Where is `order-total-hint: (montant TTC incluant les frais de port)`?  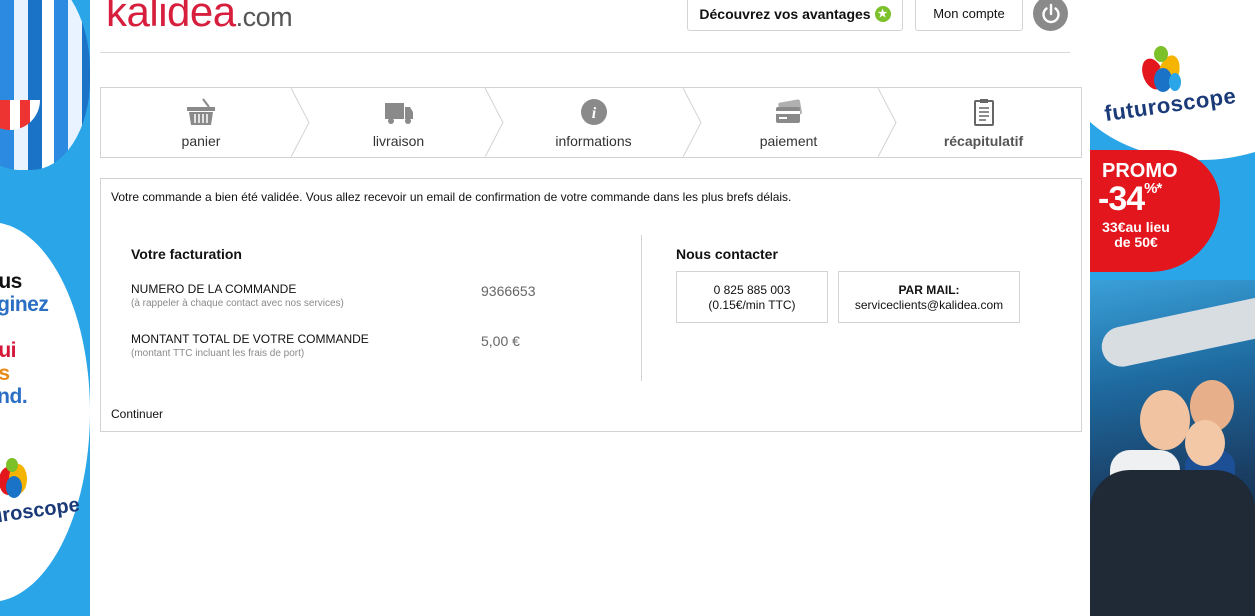 order-total-hint: (montant TTC incluant les frais de port) is located at coordinates (218, 353).